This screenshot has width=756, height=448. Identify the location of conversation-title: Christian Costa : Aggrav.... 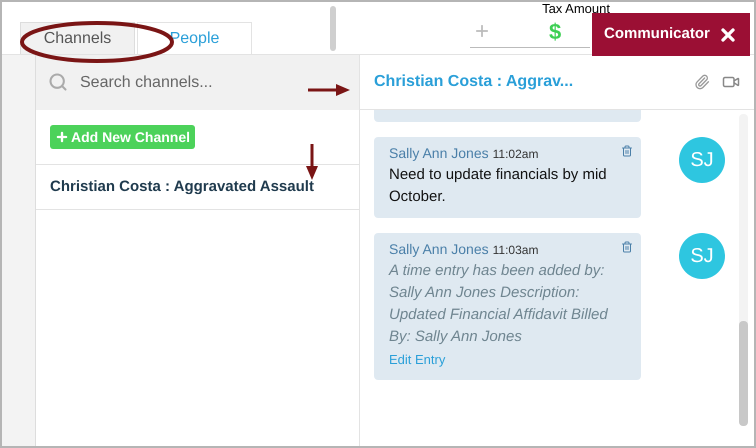
(474, 82).